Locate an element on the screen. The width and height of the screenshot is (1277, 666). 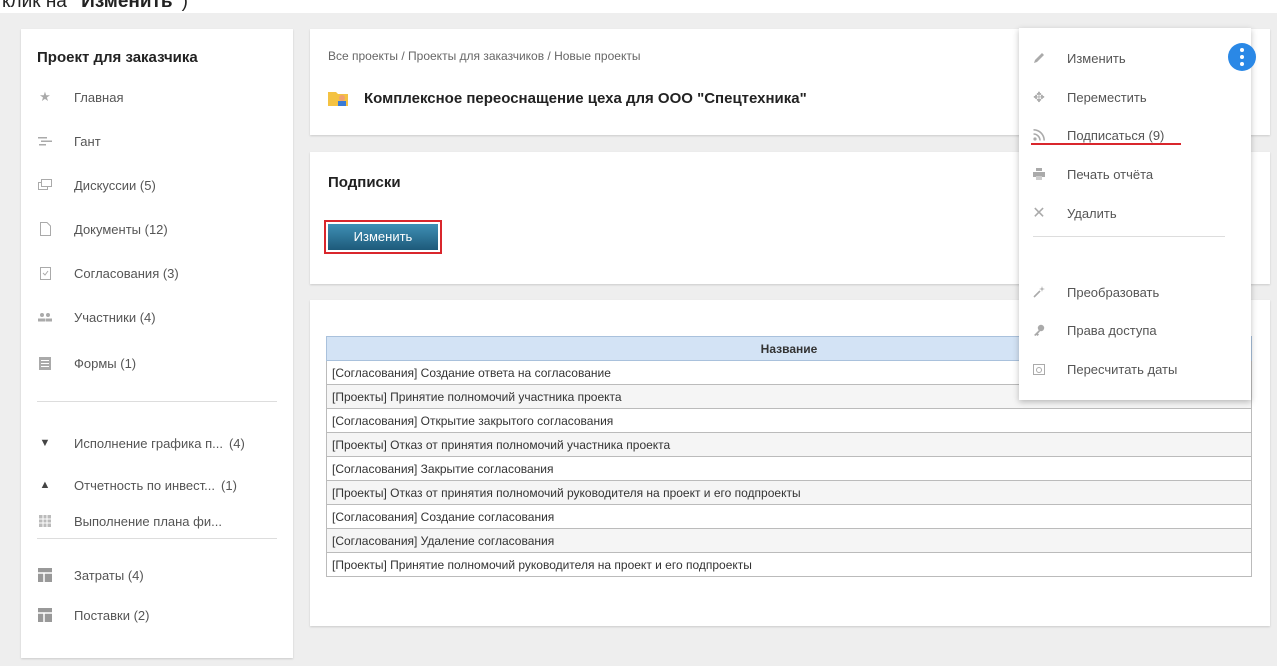
move-icon: ✥ is located at coordinates (1039, 96).